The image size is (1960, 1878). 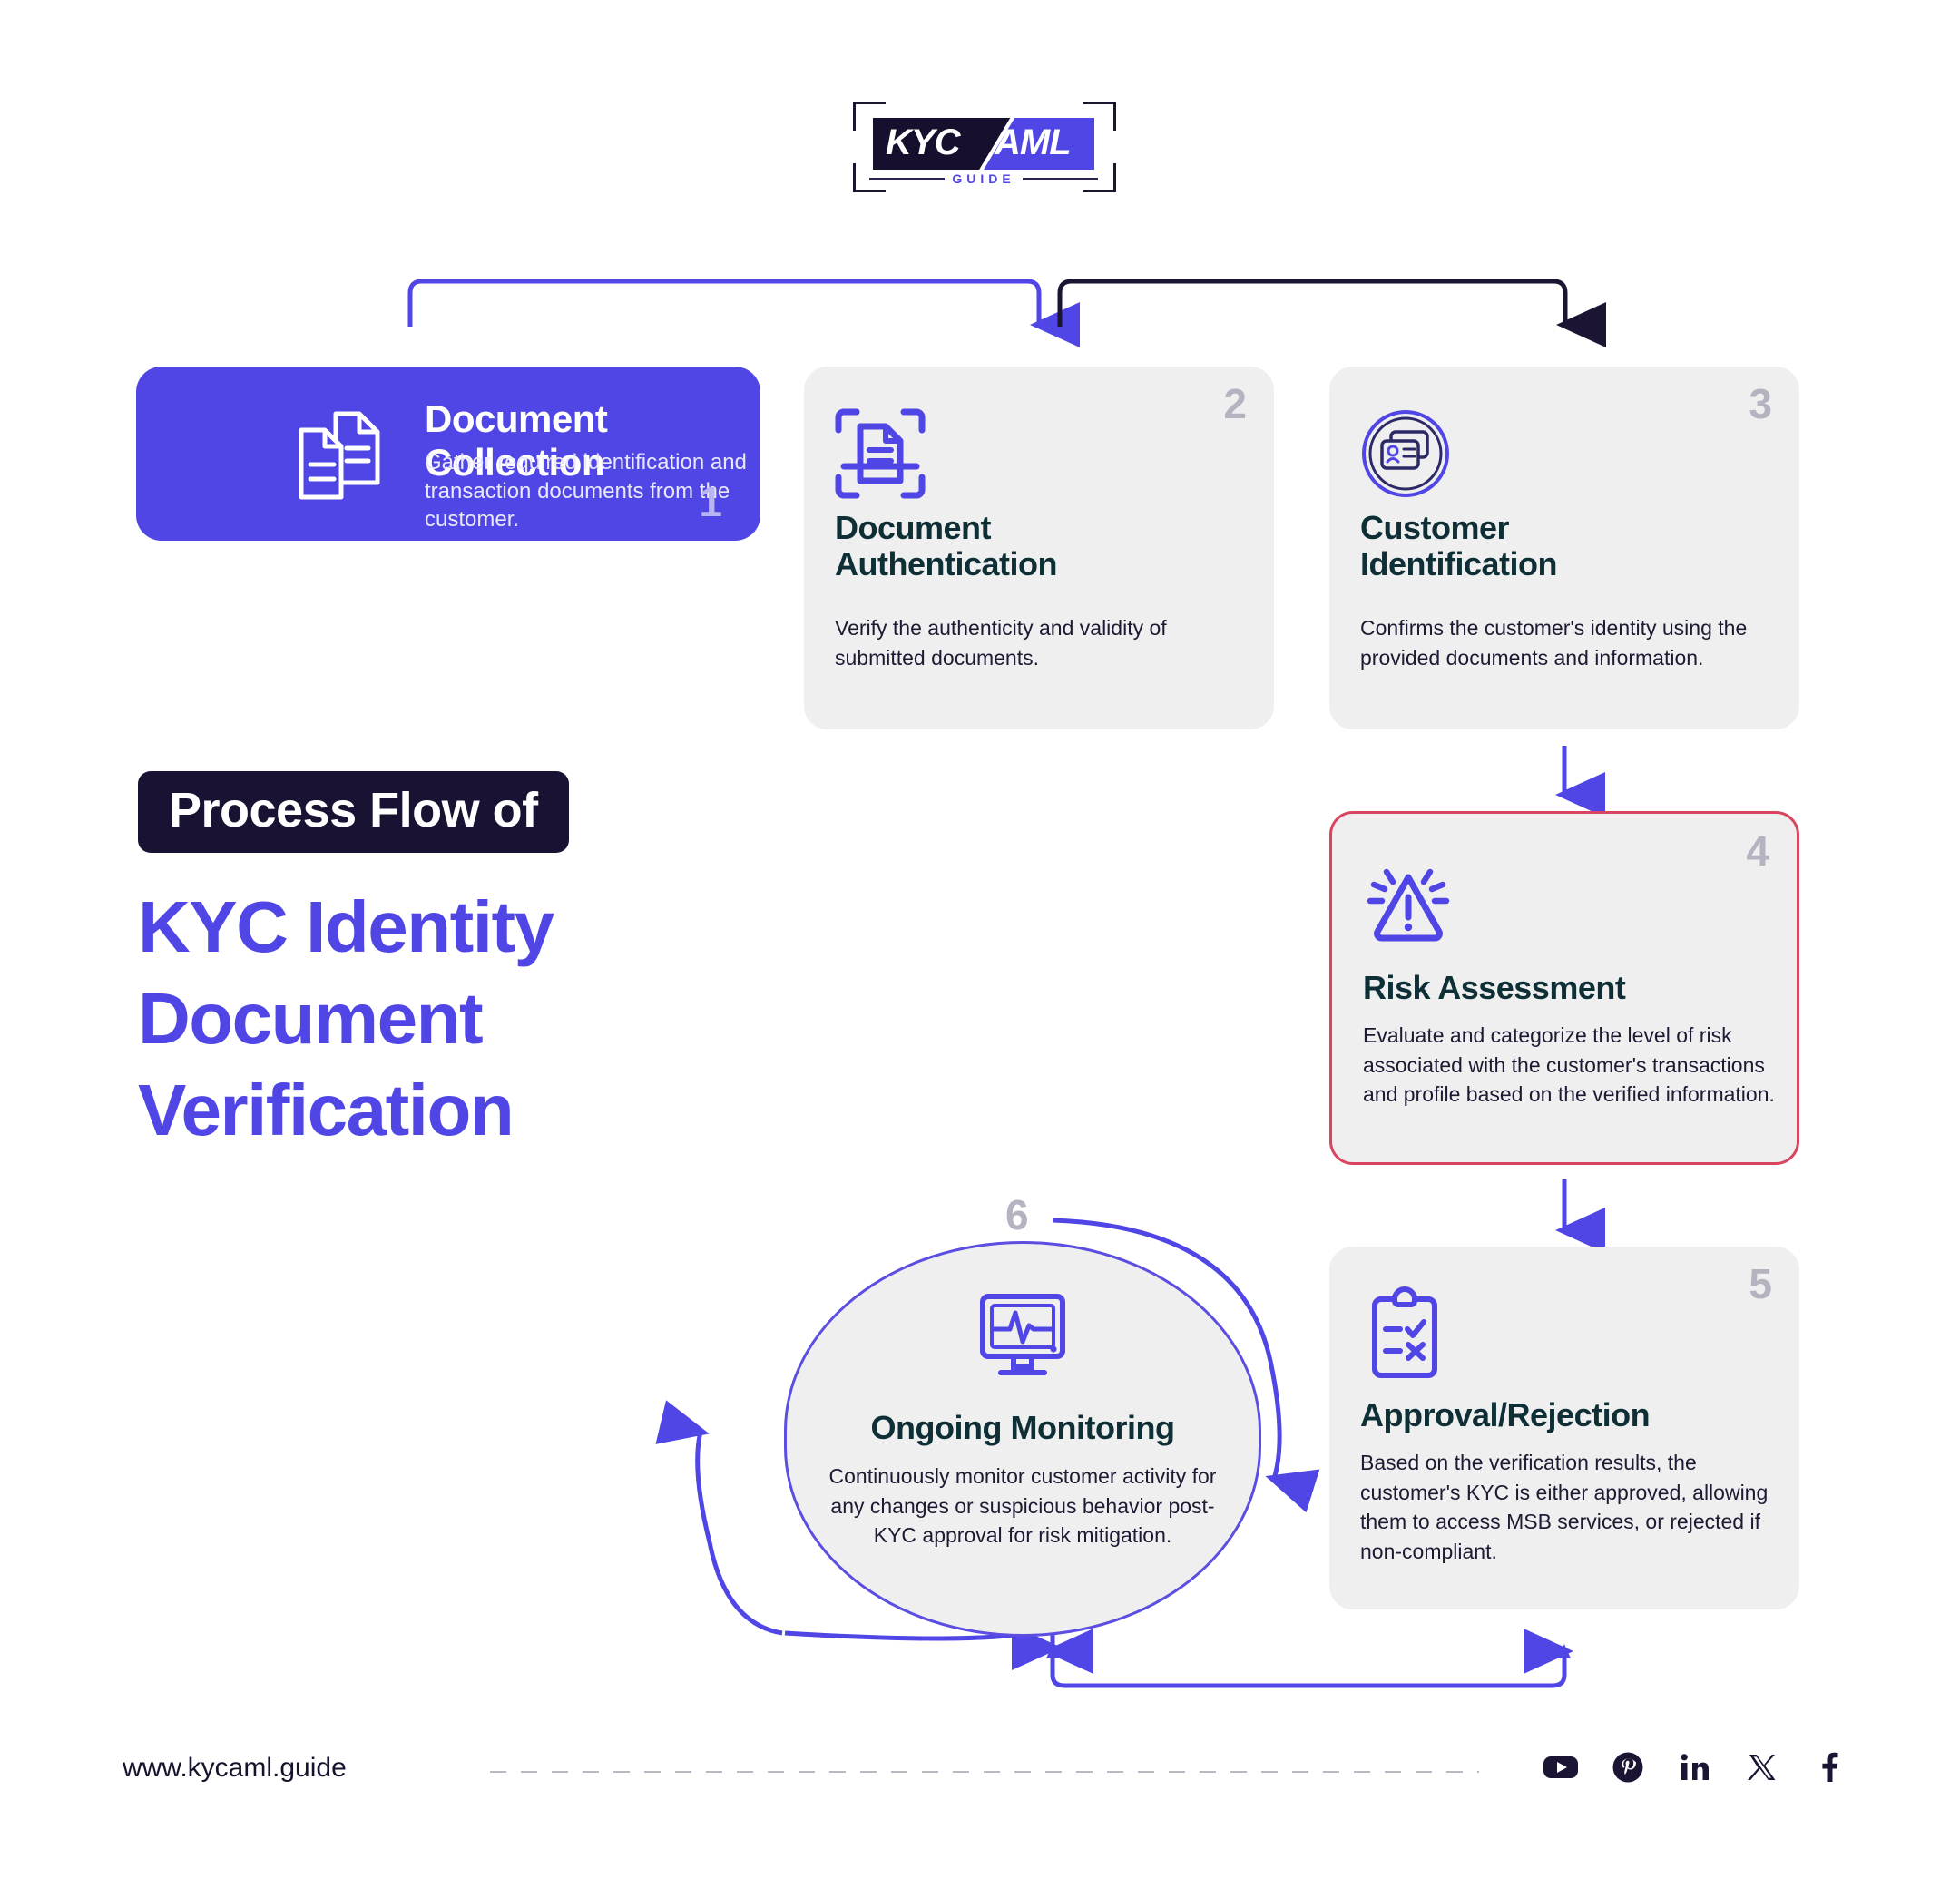 I want to click on arrowhead-up-right, so click(x=1564, y=1651).